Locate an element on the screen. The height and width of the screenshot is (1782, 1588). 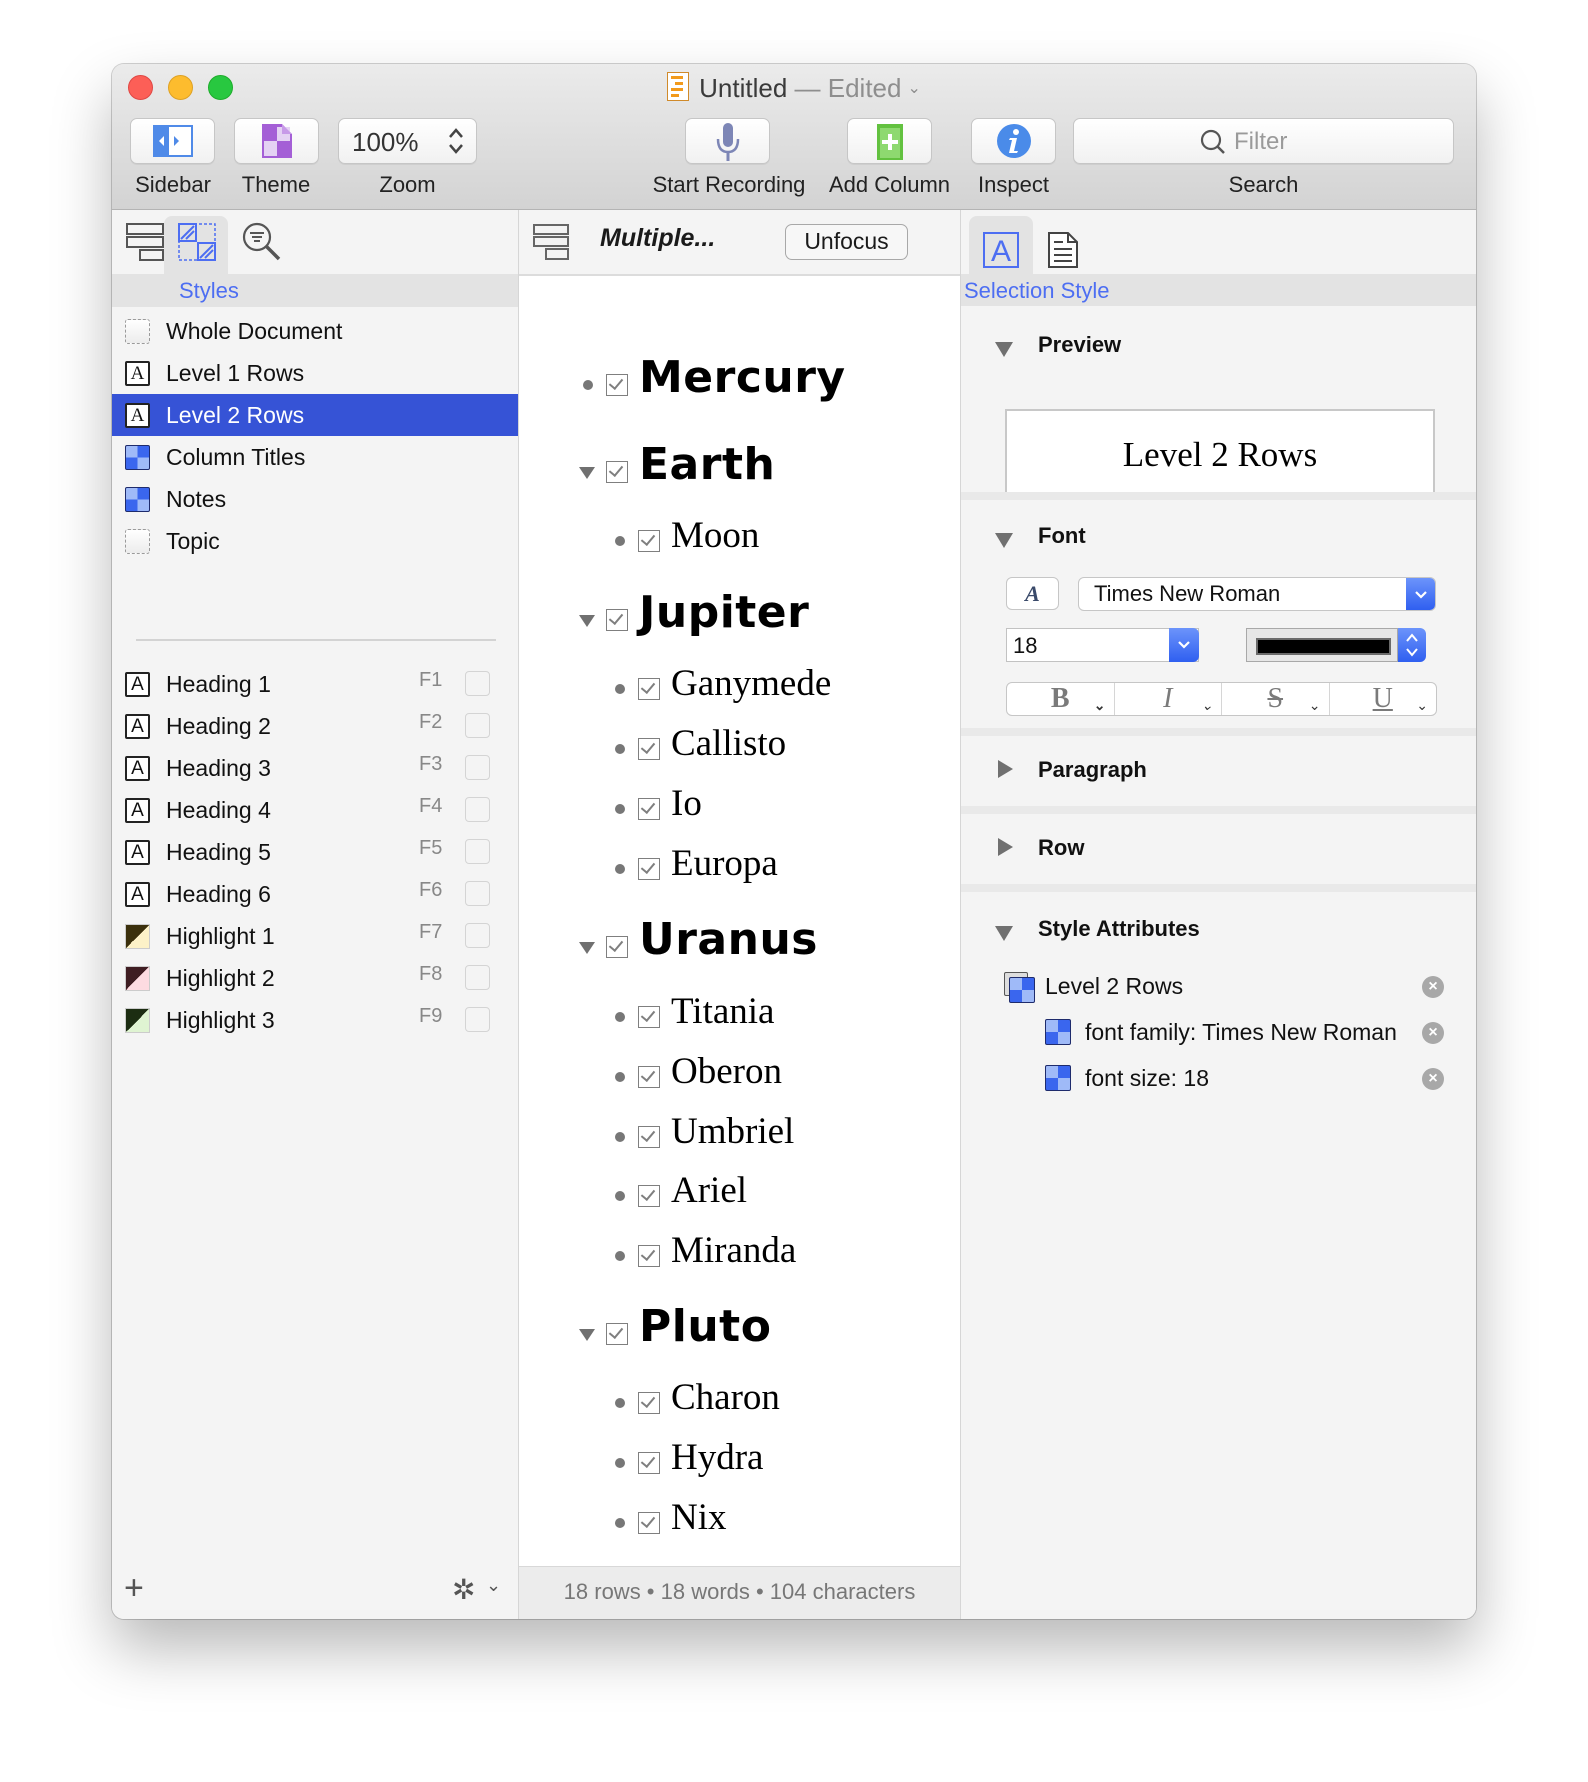
style-item: Topic is located at coordinates (315, 541).